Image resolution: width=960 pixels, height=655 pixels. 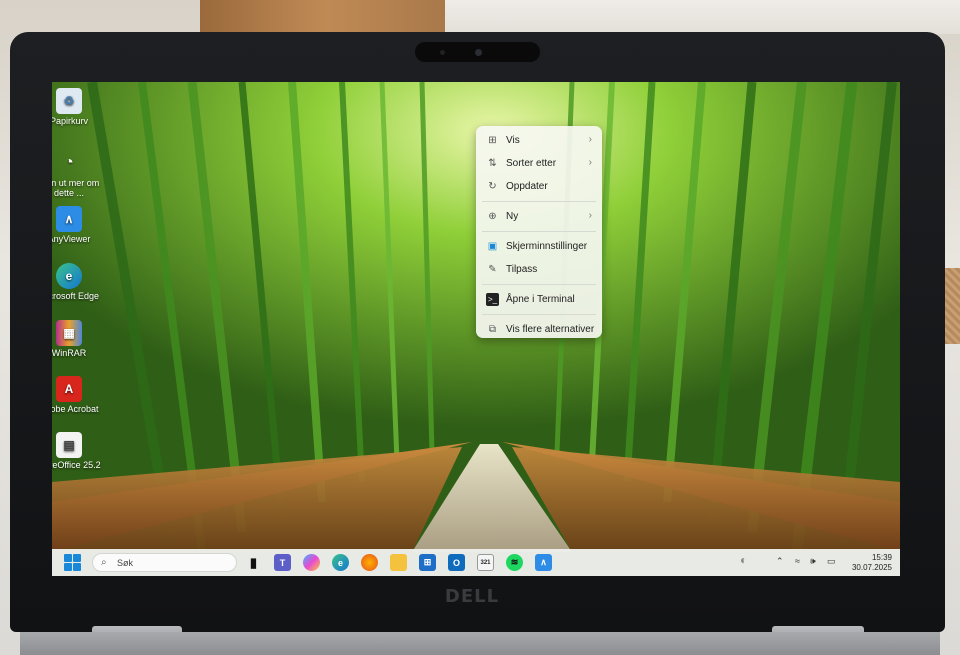 What do you see at coordinates (492, 299) in the screenshot?
I see `terminal-icon: >_` at bounding box center [492, 299].